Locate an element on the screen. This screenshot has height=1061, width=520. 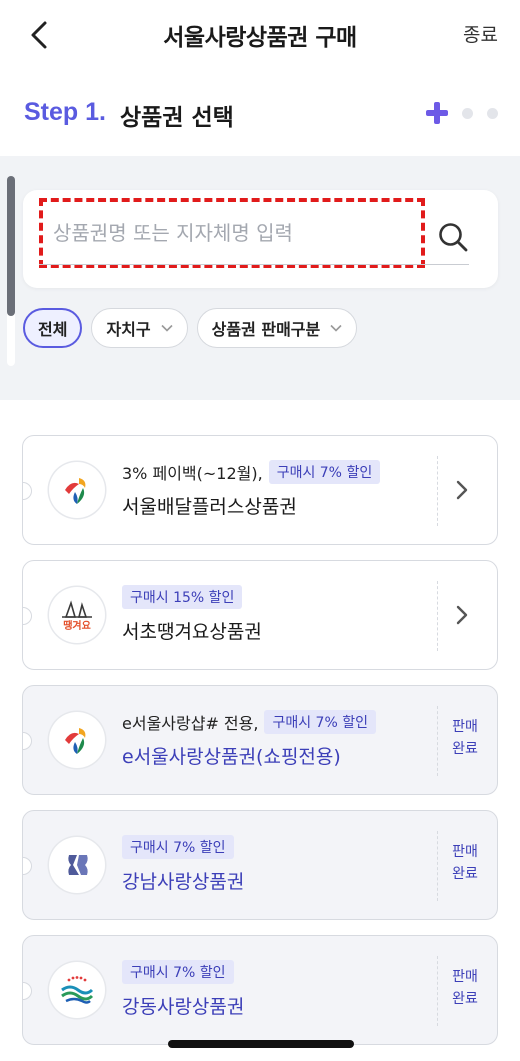
filter-chip-label: 자치구 is located at coordinates (128, 329).